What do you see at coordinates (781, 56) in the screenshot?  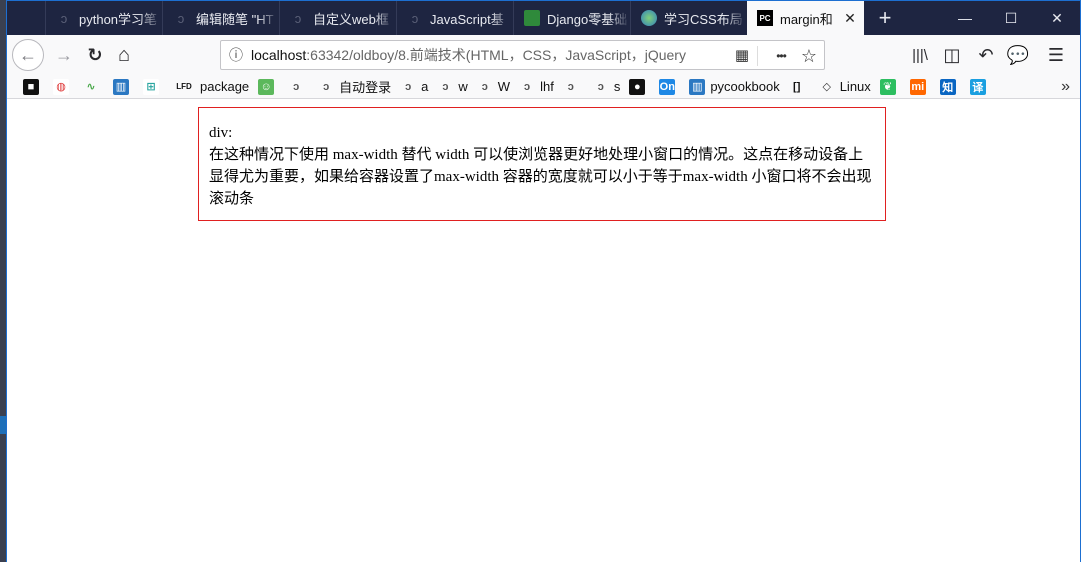 I see `page-actions-icon: •••` at bounding box center [781, 56].